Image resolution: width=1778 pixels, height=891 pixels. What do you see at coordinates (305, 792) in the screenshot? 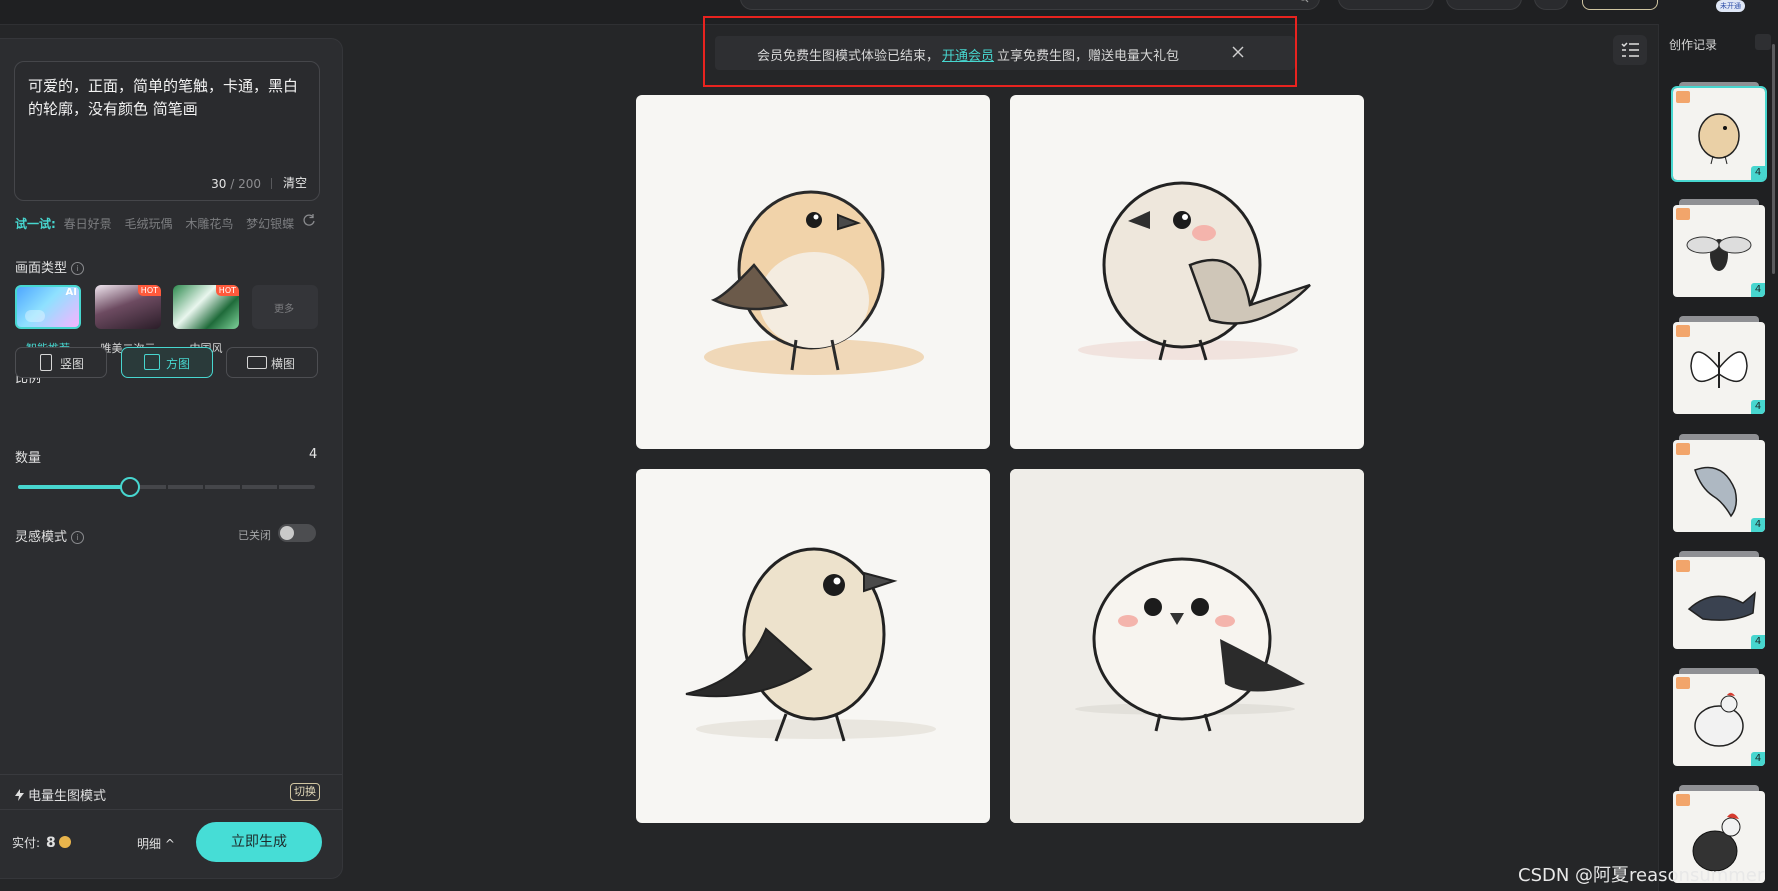
I see `switch-mode-button: 切换` at bounding box center [305, 792].